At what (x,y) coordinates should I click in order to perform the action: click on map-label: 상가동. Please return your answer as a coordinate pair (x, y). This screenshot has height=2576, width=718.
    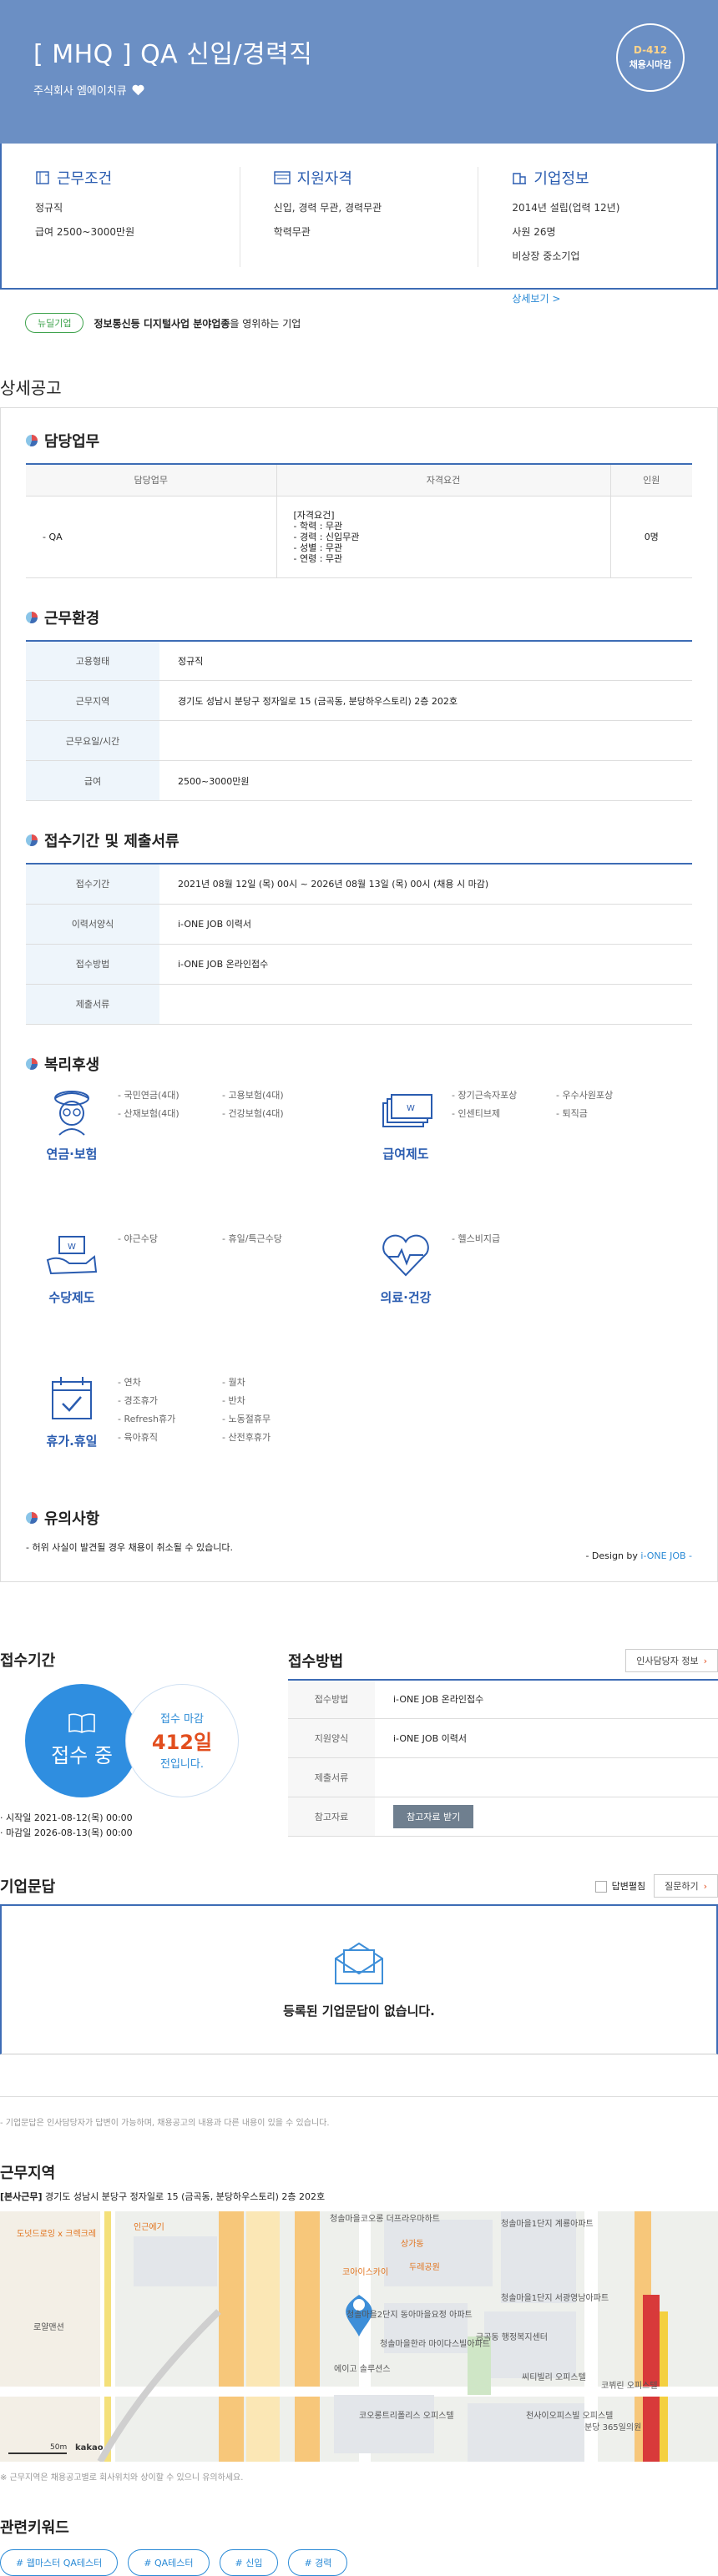
    Looking at the image, I should click on (412, 2244).